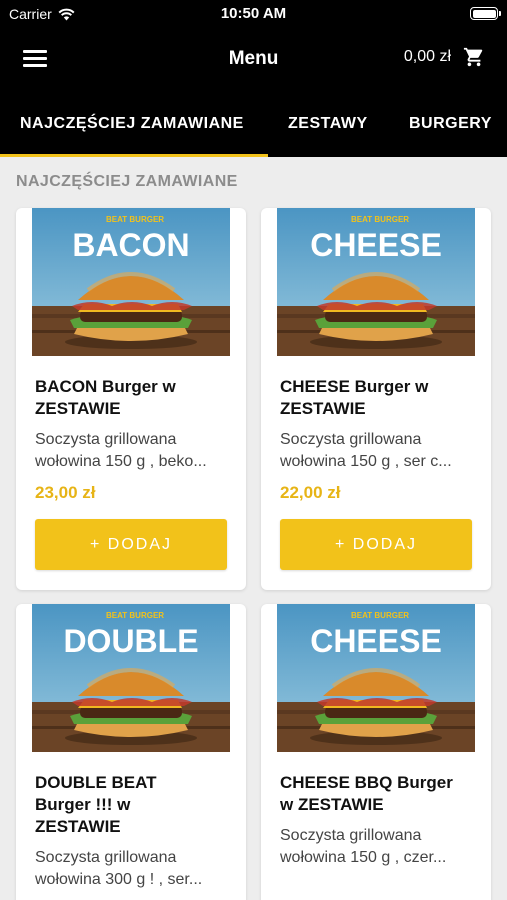 Image resolution: width=507 pixels, height=900 pixels. Describe the element at coordinates (253, 123) in the screenshot. I see `category-tabs: NAJCZĘŚCIEJ ZAMAWIANE ZESTAWY BURGERY` at that location.